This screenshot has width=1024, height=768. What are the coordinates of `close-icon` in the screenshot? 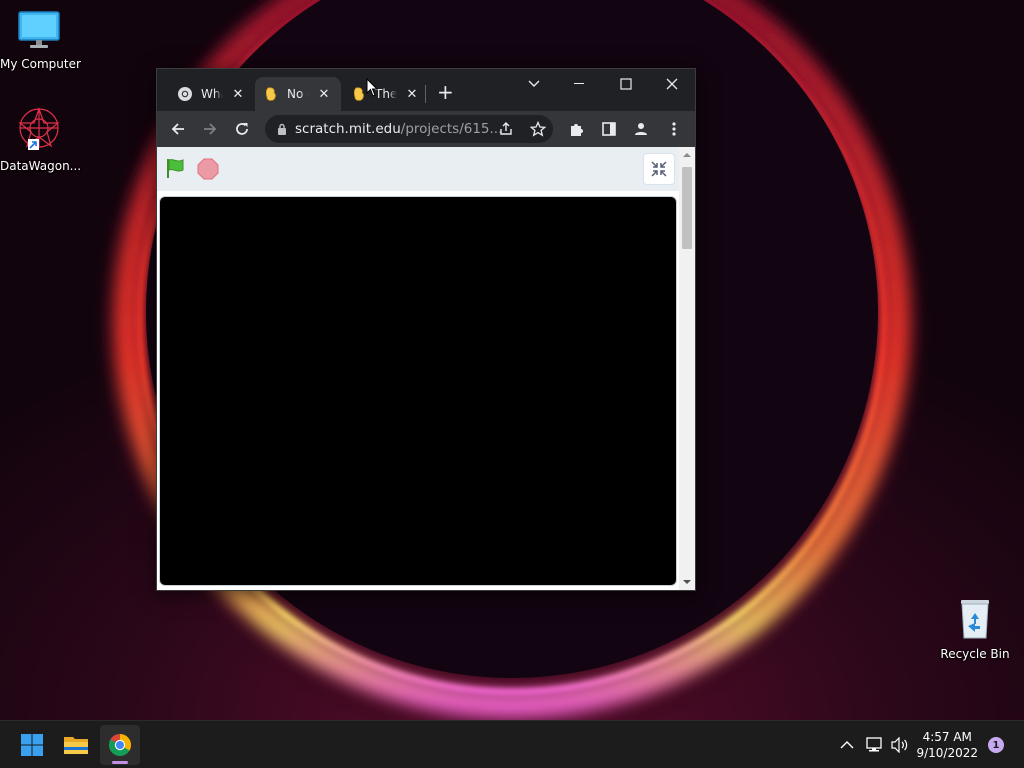 It's located at (672, 84).